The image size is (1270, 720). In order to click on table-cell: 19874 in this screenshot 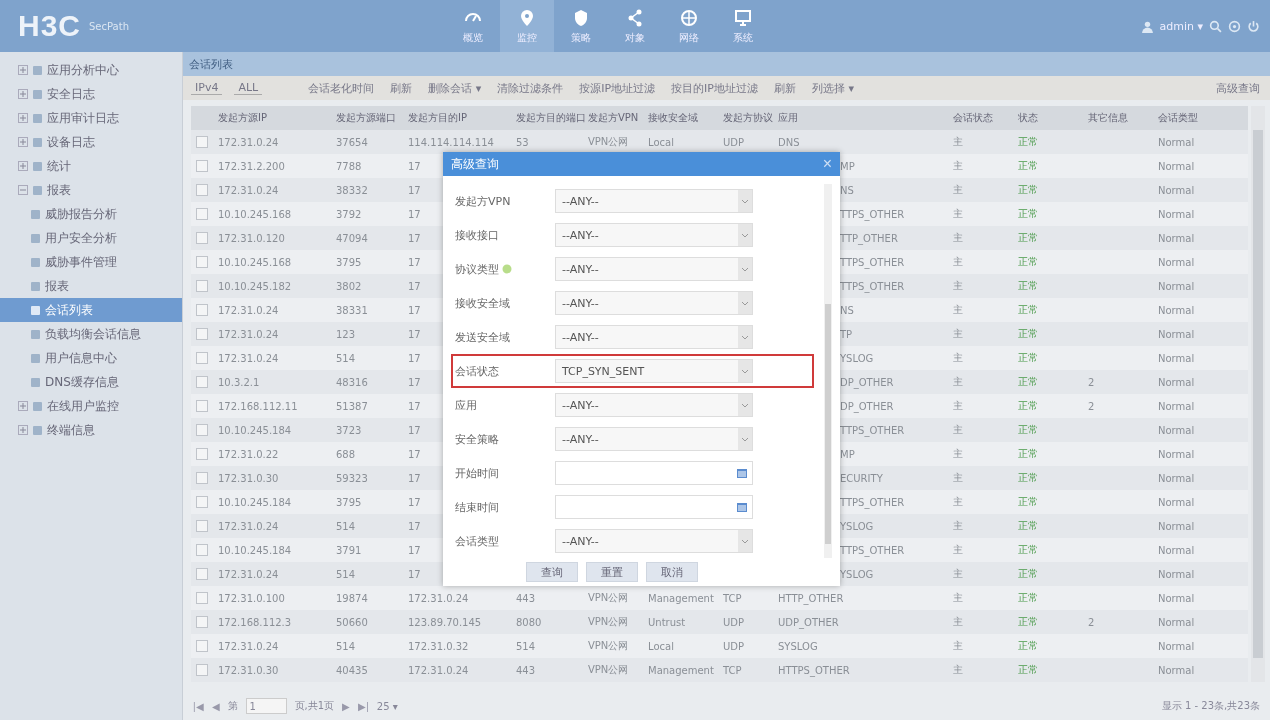, I will do `click(352, 598)`.